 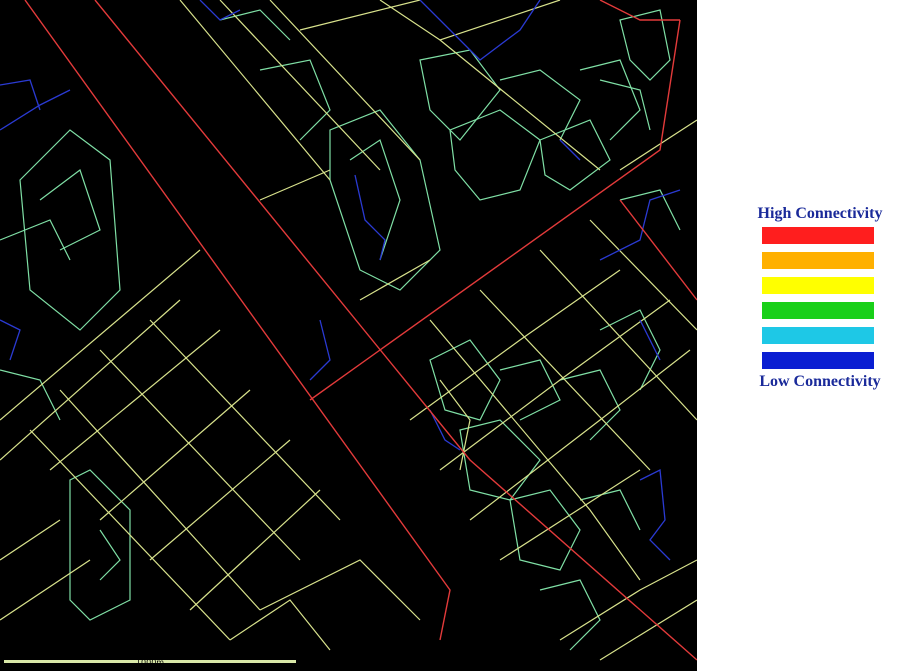 I want to click on scale-bar: 1000m, so click(x=150, y=662).